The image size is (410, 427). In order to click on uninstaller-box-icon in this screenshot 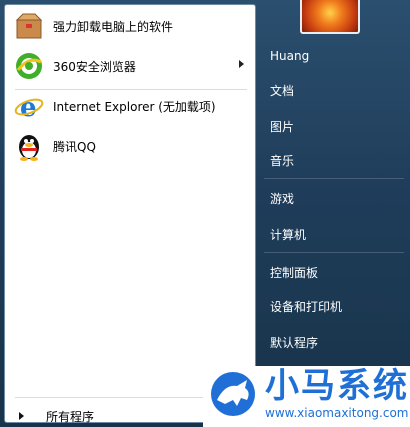, I will do `click(29, 26)`.